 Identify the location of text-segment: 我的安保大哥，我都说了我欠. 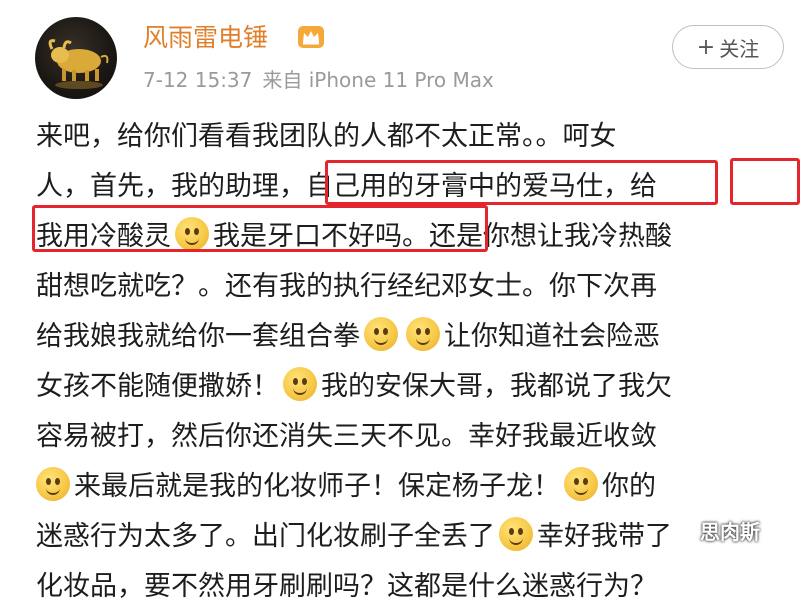
(496, 386).